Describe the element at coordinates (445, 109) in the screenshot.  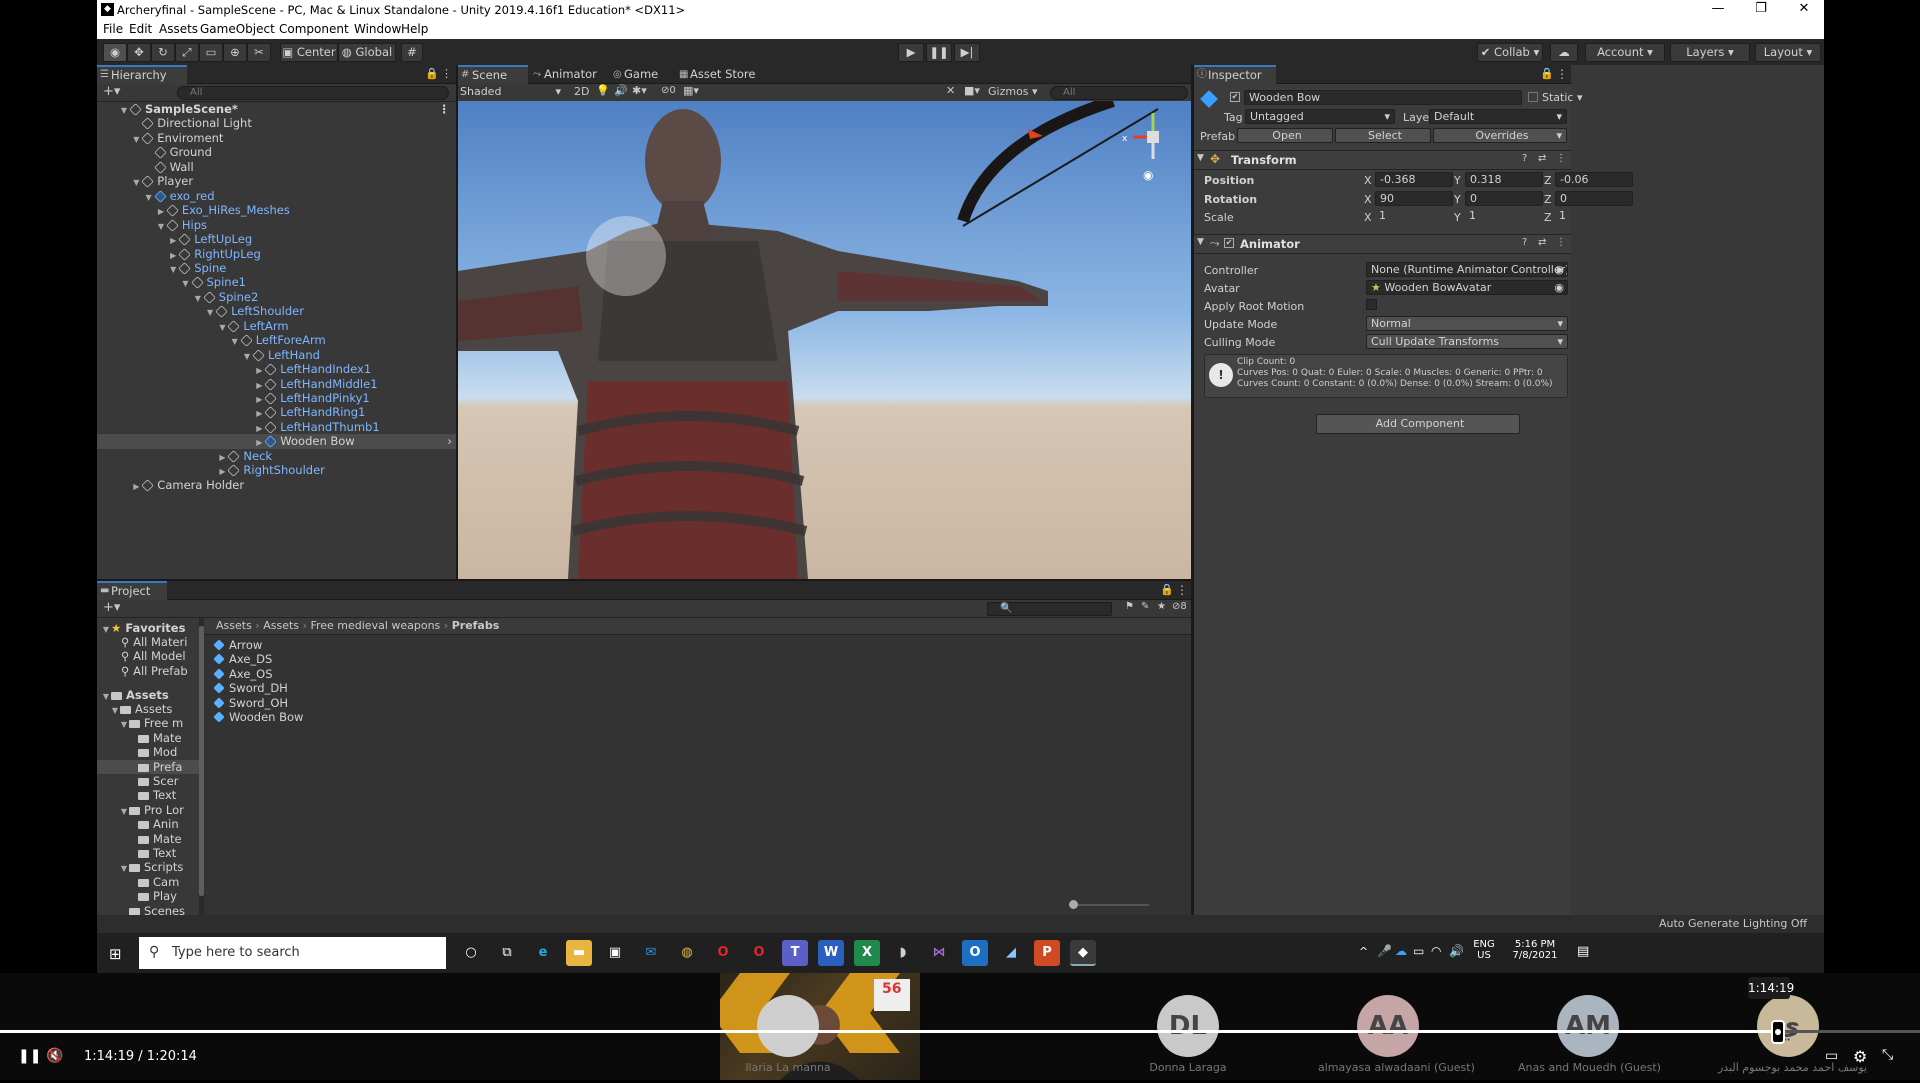
I see `scene-menu-icon: ⋮` at that location.